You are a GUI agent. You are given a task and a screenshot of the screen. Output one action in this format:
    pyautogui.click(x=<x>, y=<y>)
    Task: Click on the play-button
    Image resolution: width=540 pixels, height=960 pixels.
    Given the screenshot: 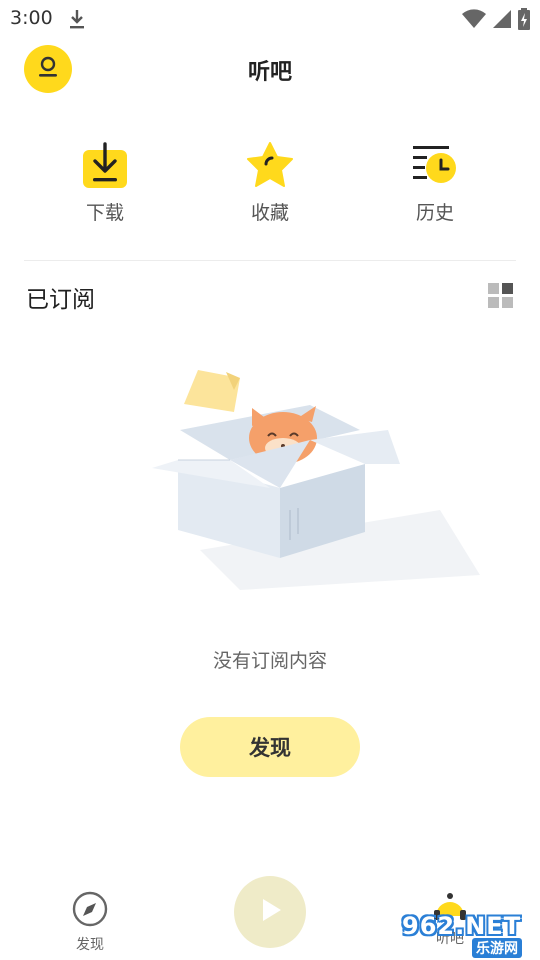 What is the action you would take?
    pyautogui.click(x=270, y=912)
    